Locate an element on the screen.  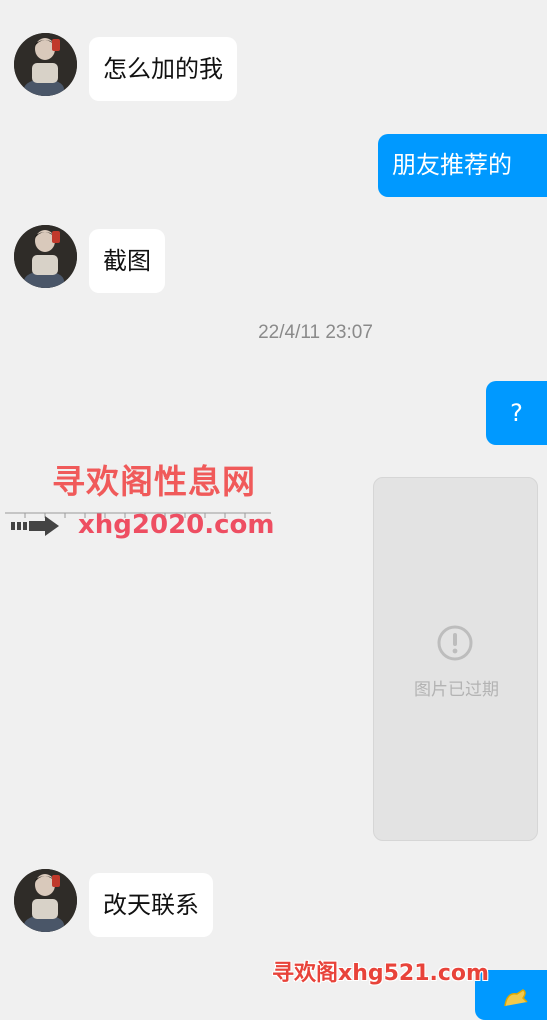
message-text: 朋友推荐的 is located at coordinates (452, 165).